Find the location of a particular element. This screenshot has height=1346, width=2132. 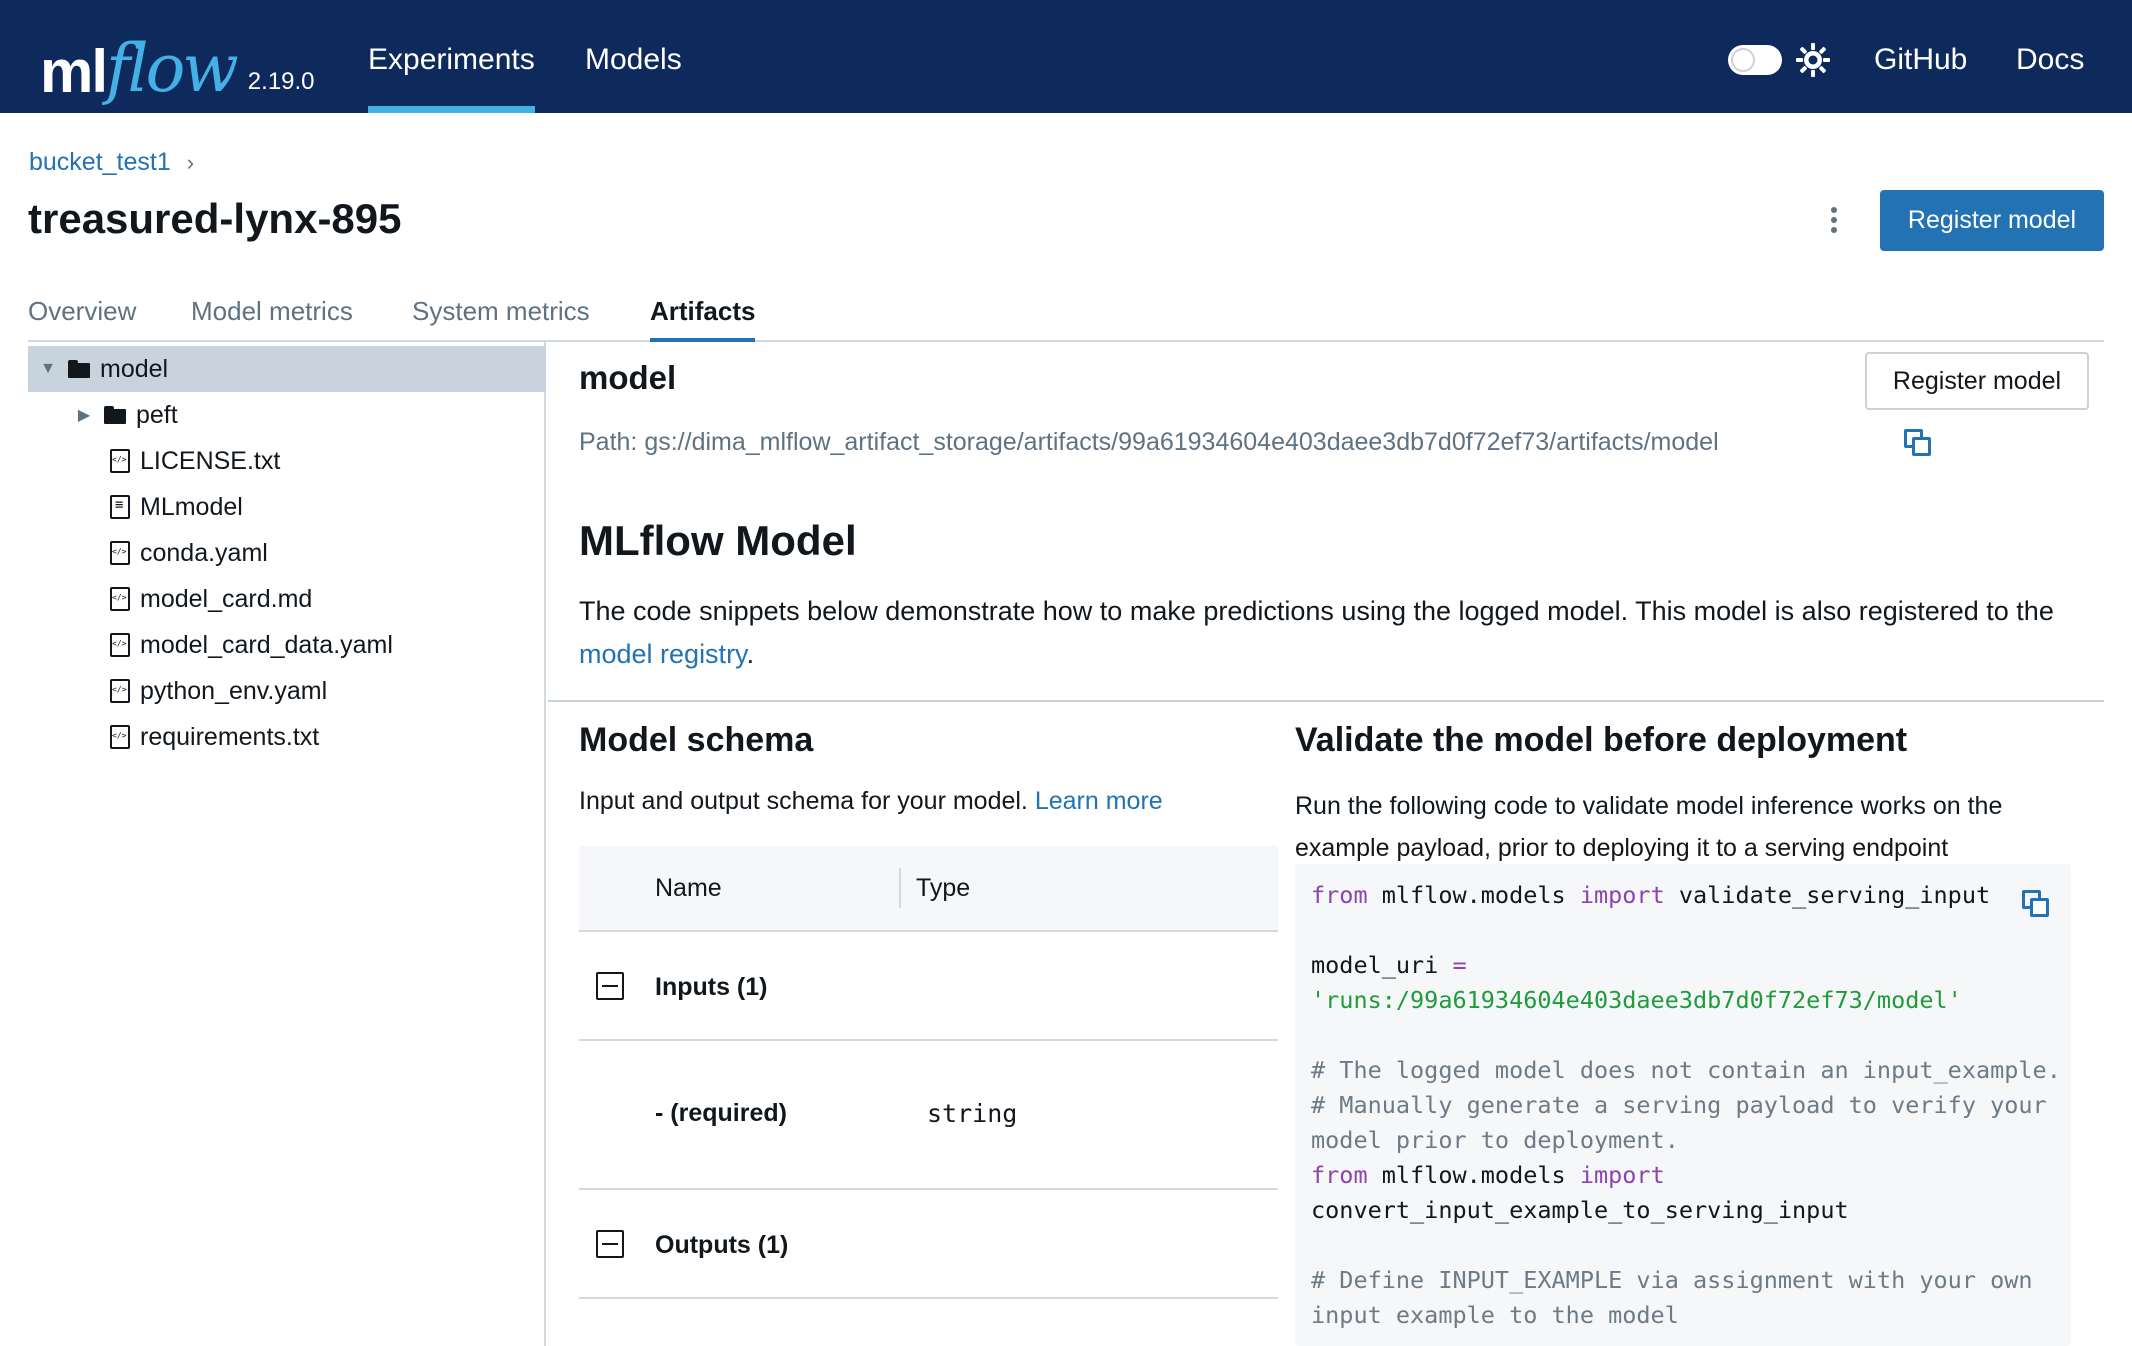

more-options-icon is located at coordinates (1834, 222).